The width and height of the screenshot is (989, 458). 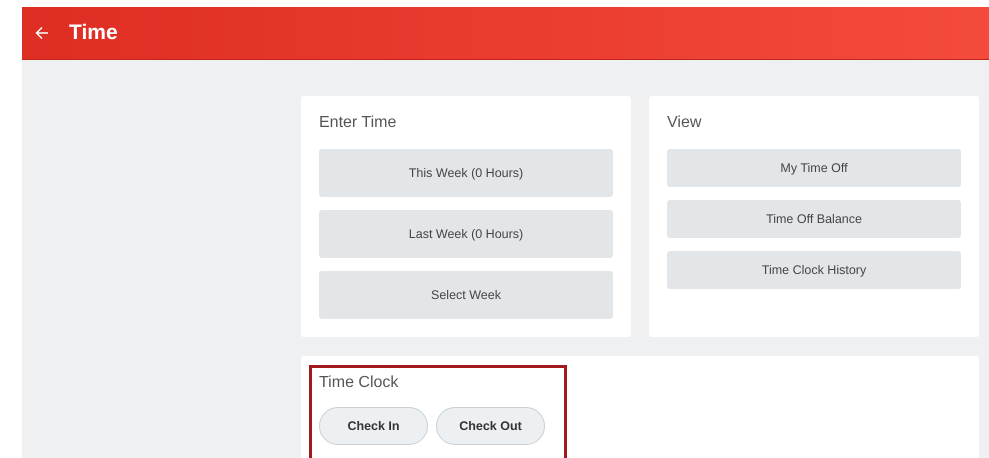 I want to click on clock-button: Check In, so click(x=373, y=426).